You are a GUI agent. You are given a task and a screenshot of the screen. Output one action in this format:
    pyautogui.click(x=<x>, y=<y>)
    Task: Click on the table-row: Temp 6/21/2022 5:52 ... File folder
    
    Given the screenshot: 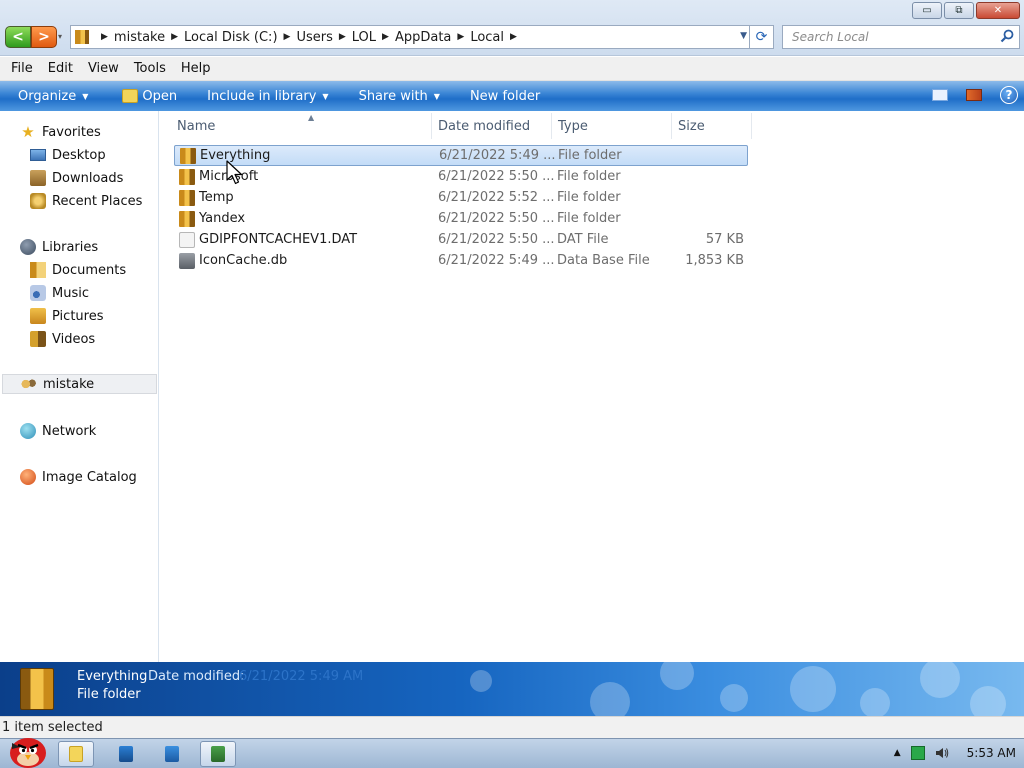 What is the action you would take?
    pyautogui.click(x=461, y=197)
    